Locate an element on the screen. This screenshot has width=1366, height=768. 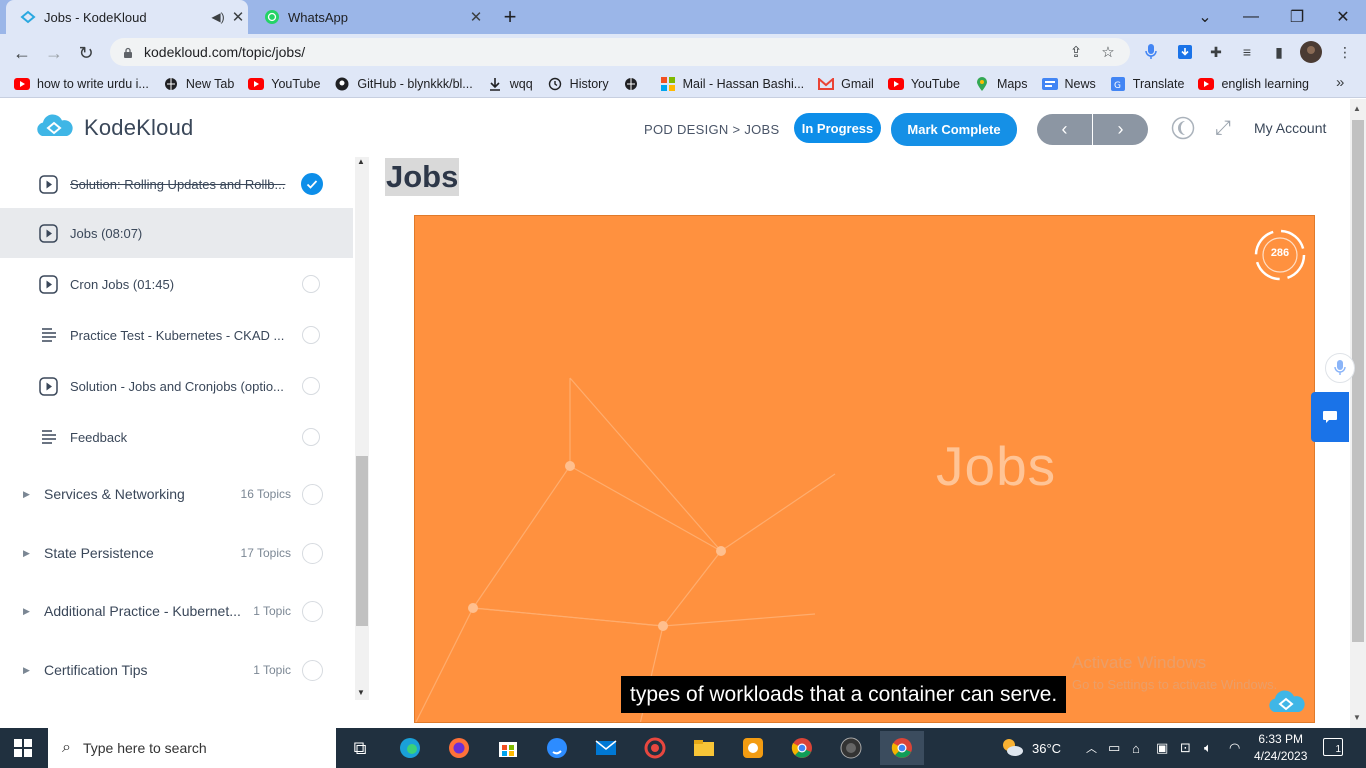
new-tab-button: + is located at coordinates (510, 17).